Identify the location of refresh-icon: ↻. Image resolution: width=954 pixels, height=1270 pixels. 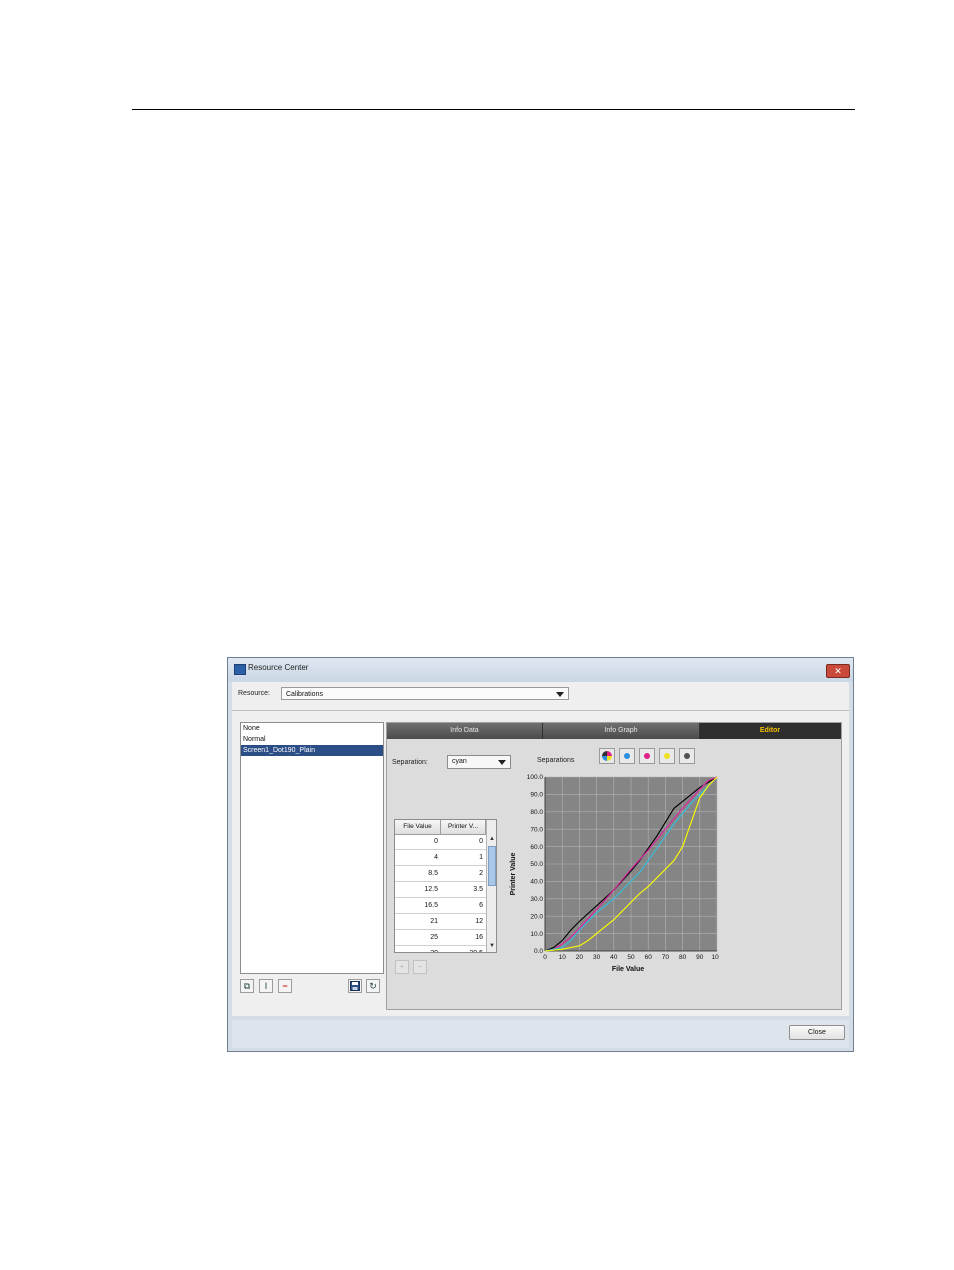
(373, 986).